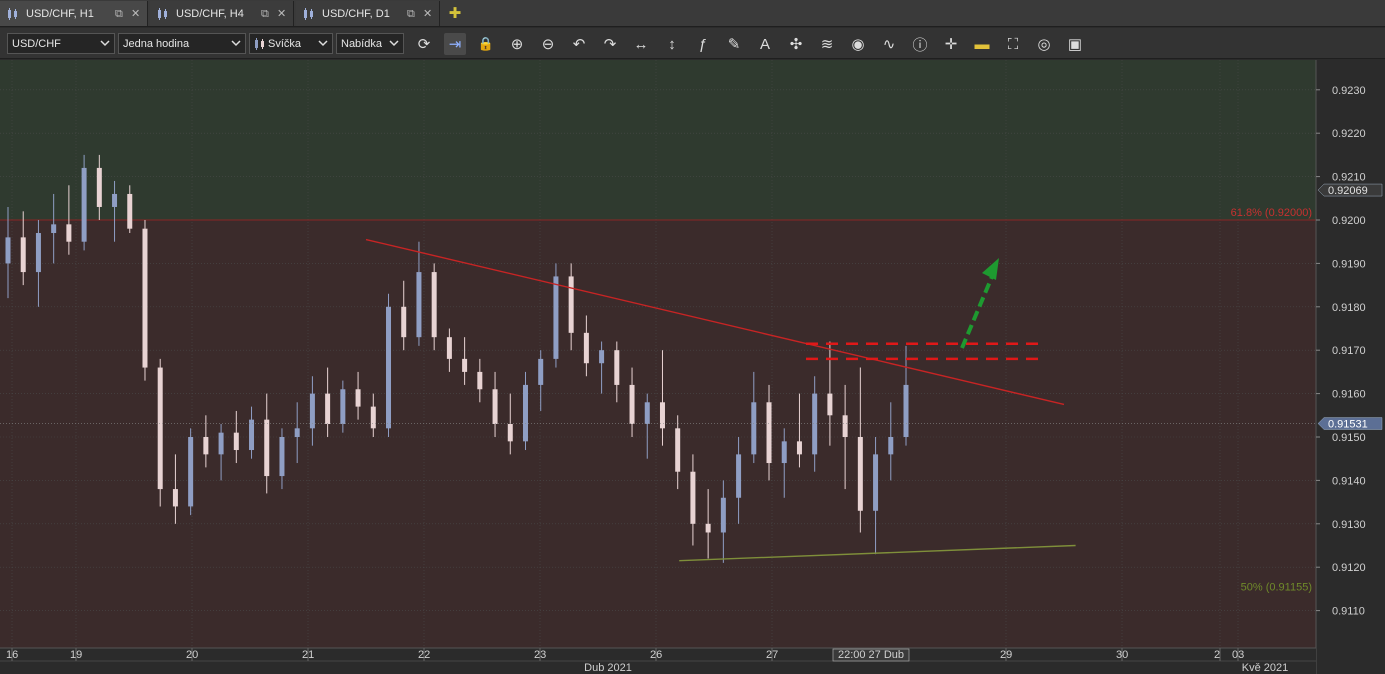 This screenshot has height=674, width=1385. Describe the element at coordinates (920, 44) in the screenshot. I see `info-icon: ⓘ` at that location.